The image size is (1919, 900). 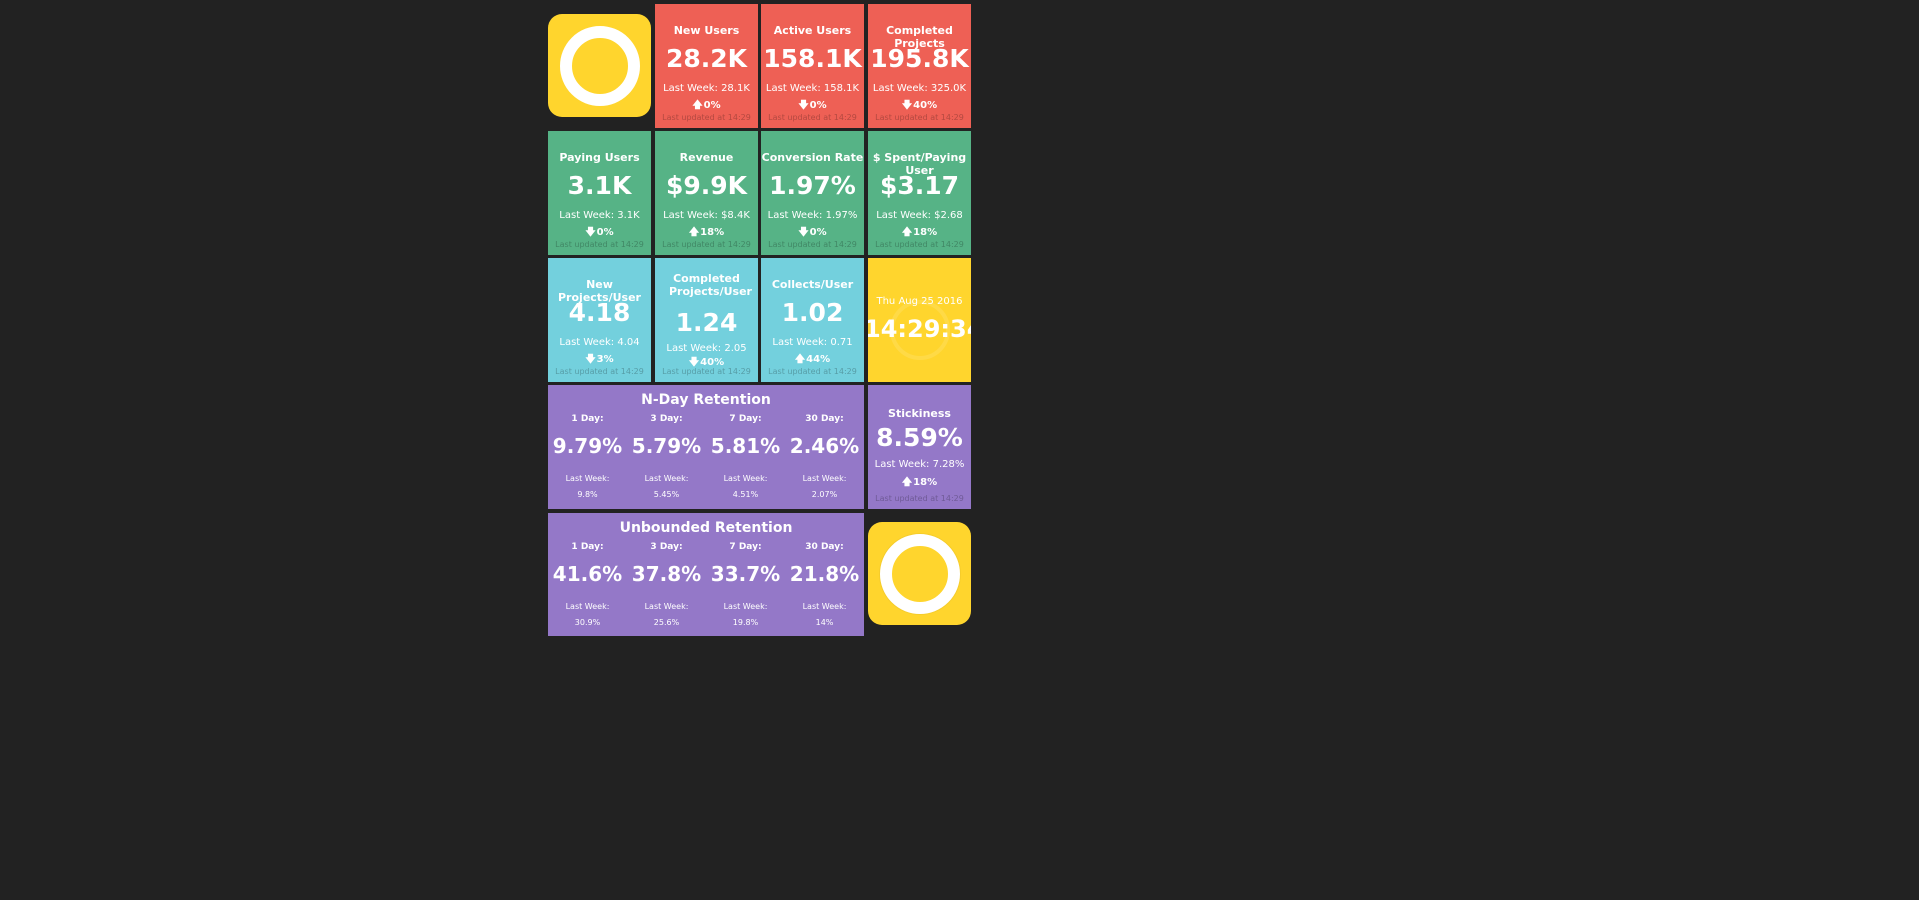 What do you see at coordinates (599, 185) in the screenshot?
I see `widget-value: 3.1K` at bounding box center [599, 185].